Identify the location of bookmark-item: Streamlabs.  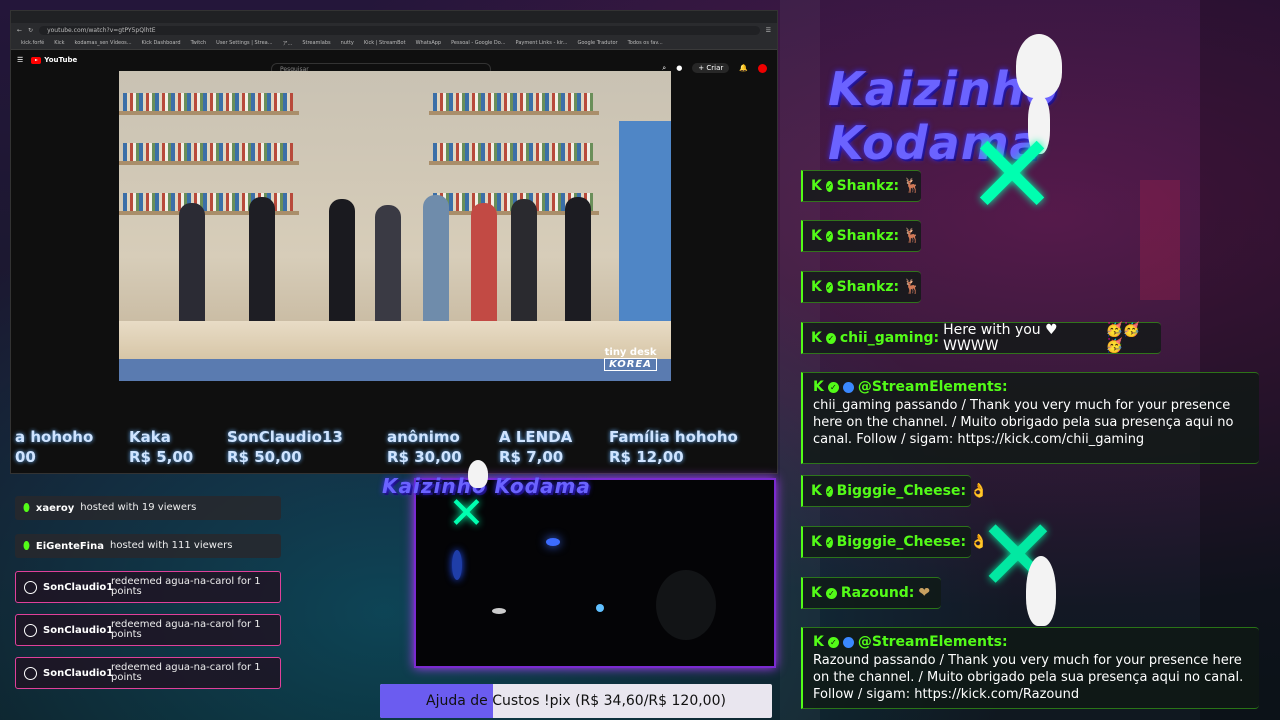
(316, 43).